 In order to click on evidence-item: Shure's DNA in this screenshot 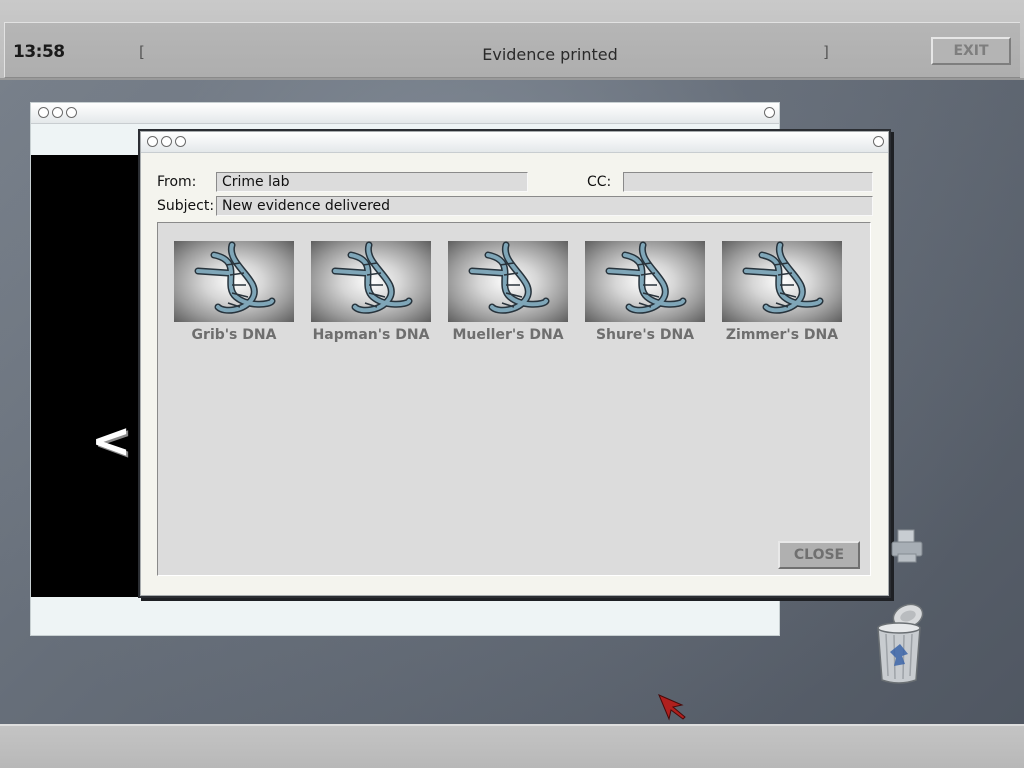, I will do `click(645, 292)`.